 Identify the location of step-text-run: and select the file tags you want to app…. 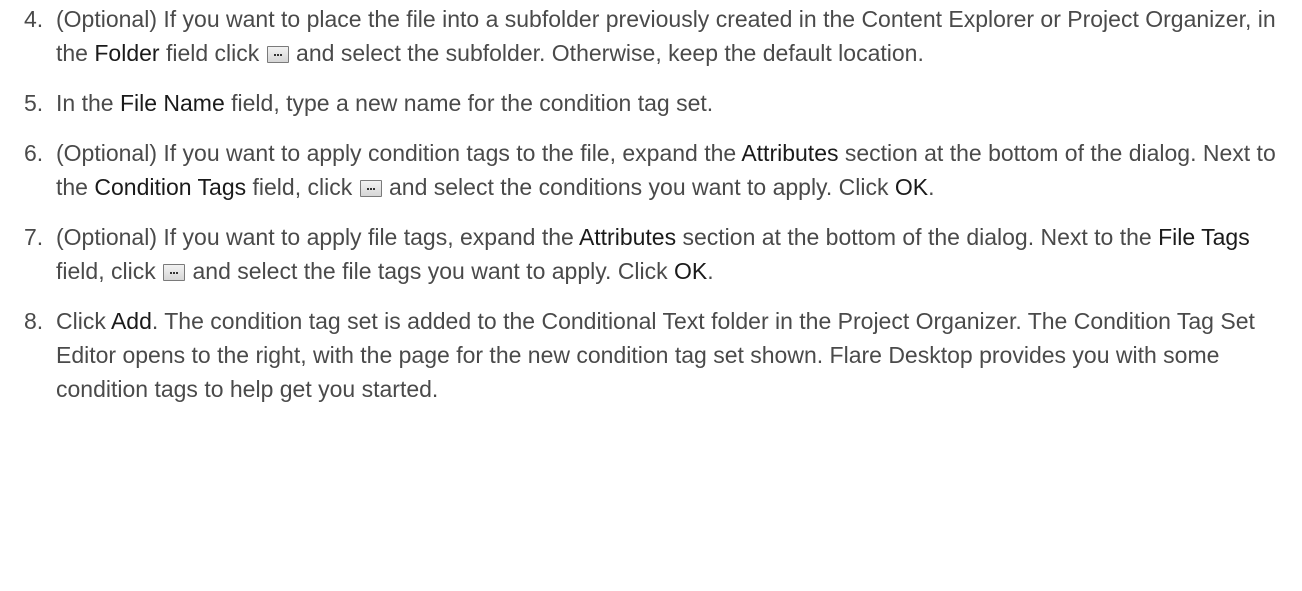
(430, 271).